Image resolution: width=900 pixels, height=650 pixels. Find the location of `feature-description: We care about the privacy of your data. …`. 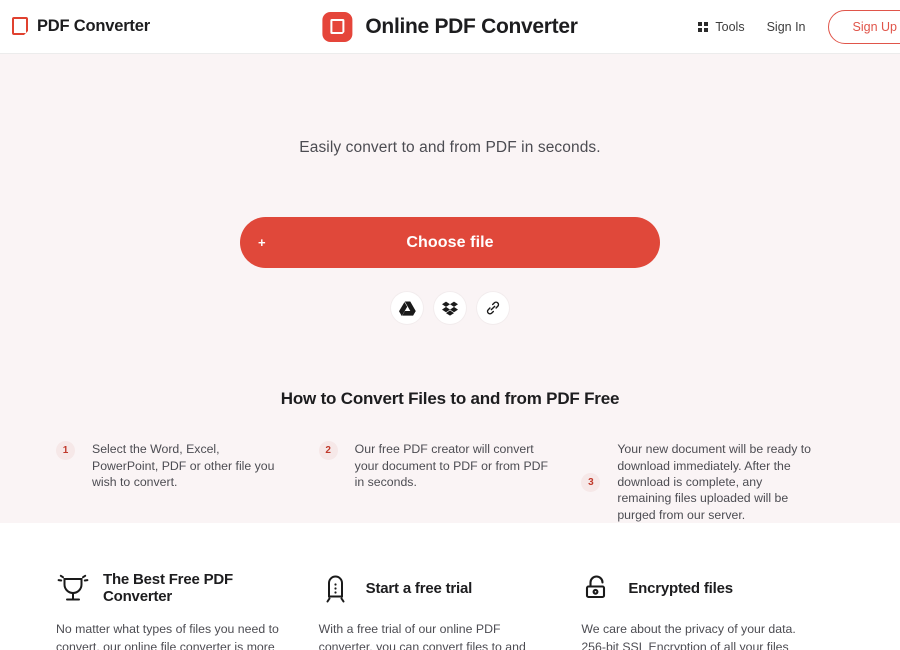

feature-description: We care about the privacy of your data. … is located at coordinates (688, 636).